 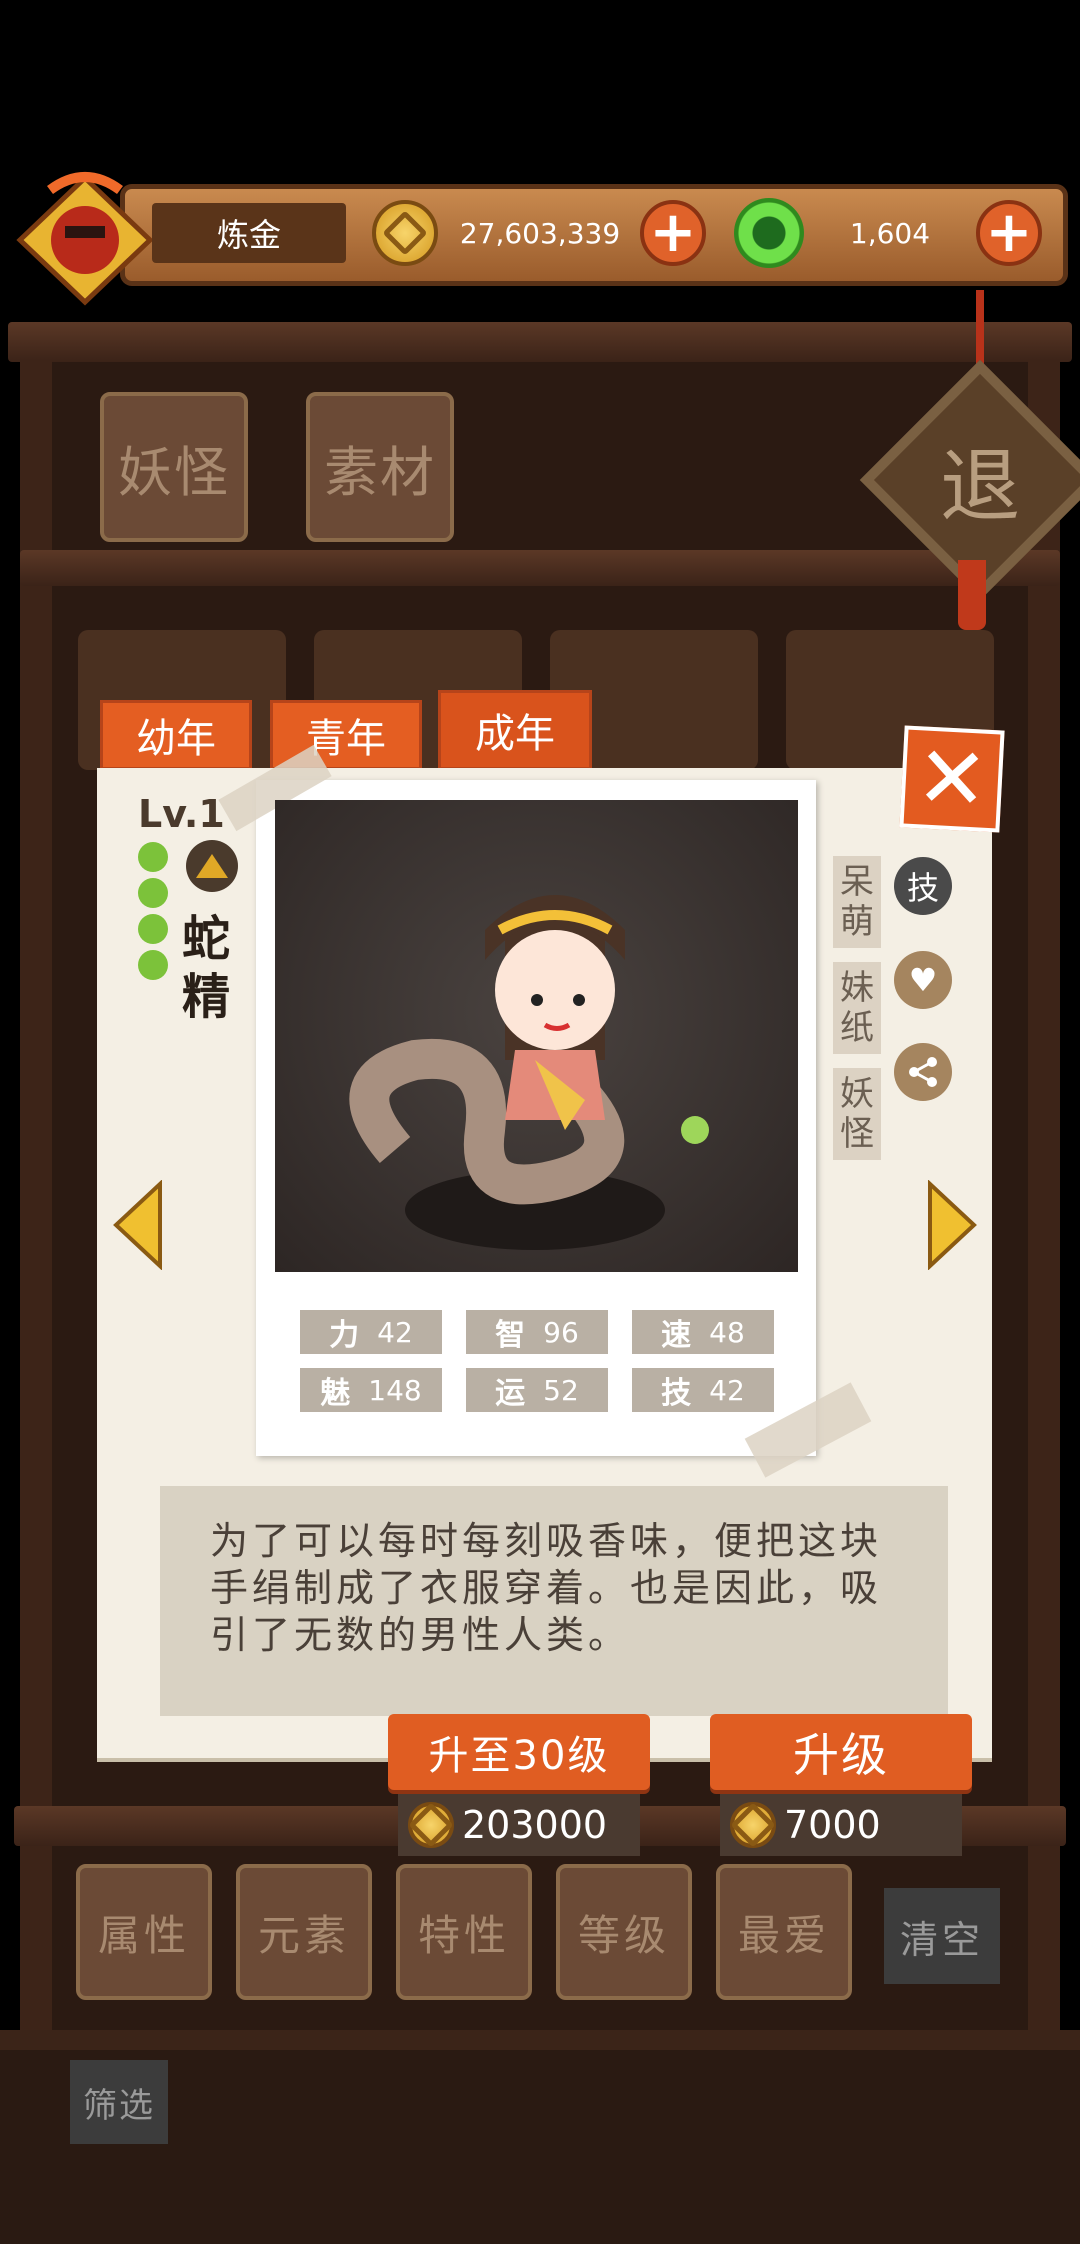 I want to click on monster-name-line: 精, so click(x=206, y=997).